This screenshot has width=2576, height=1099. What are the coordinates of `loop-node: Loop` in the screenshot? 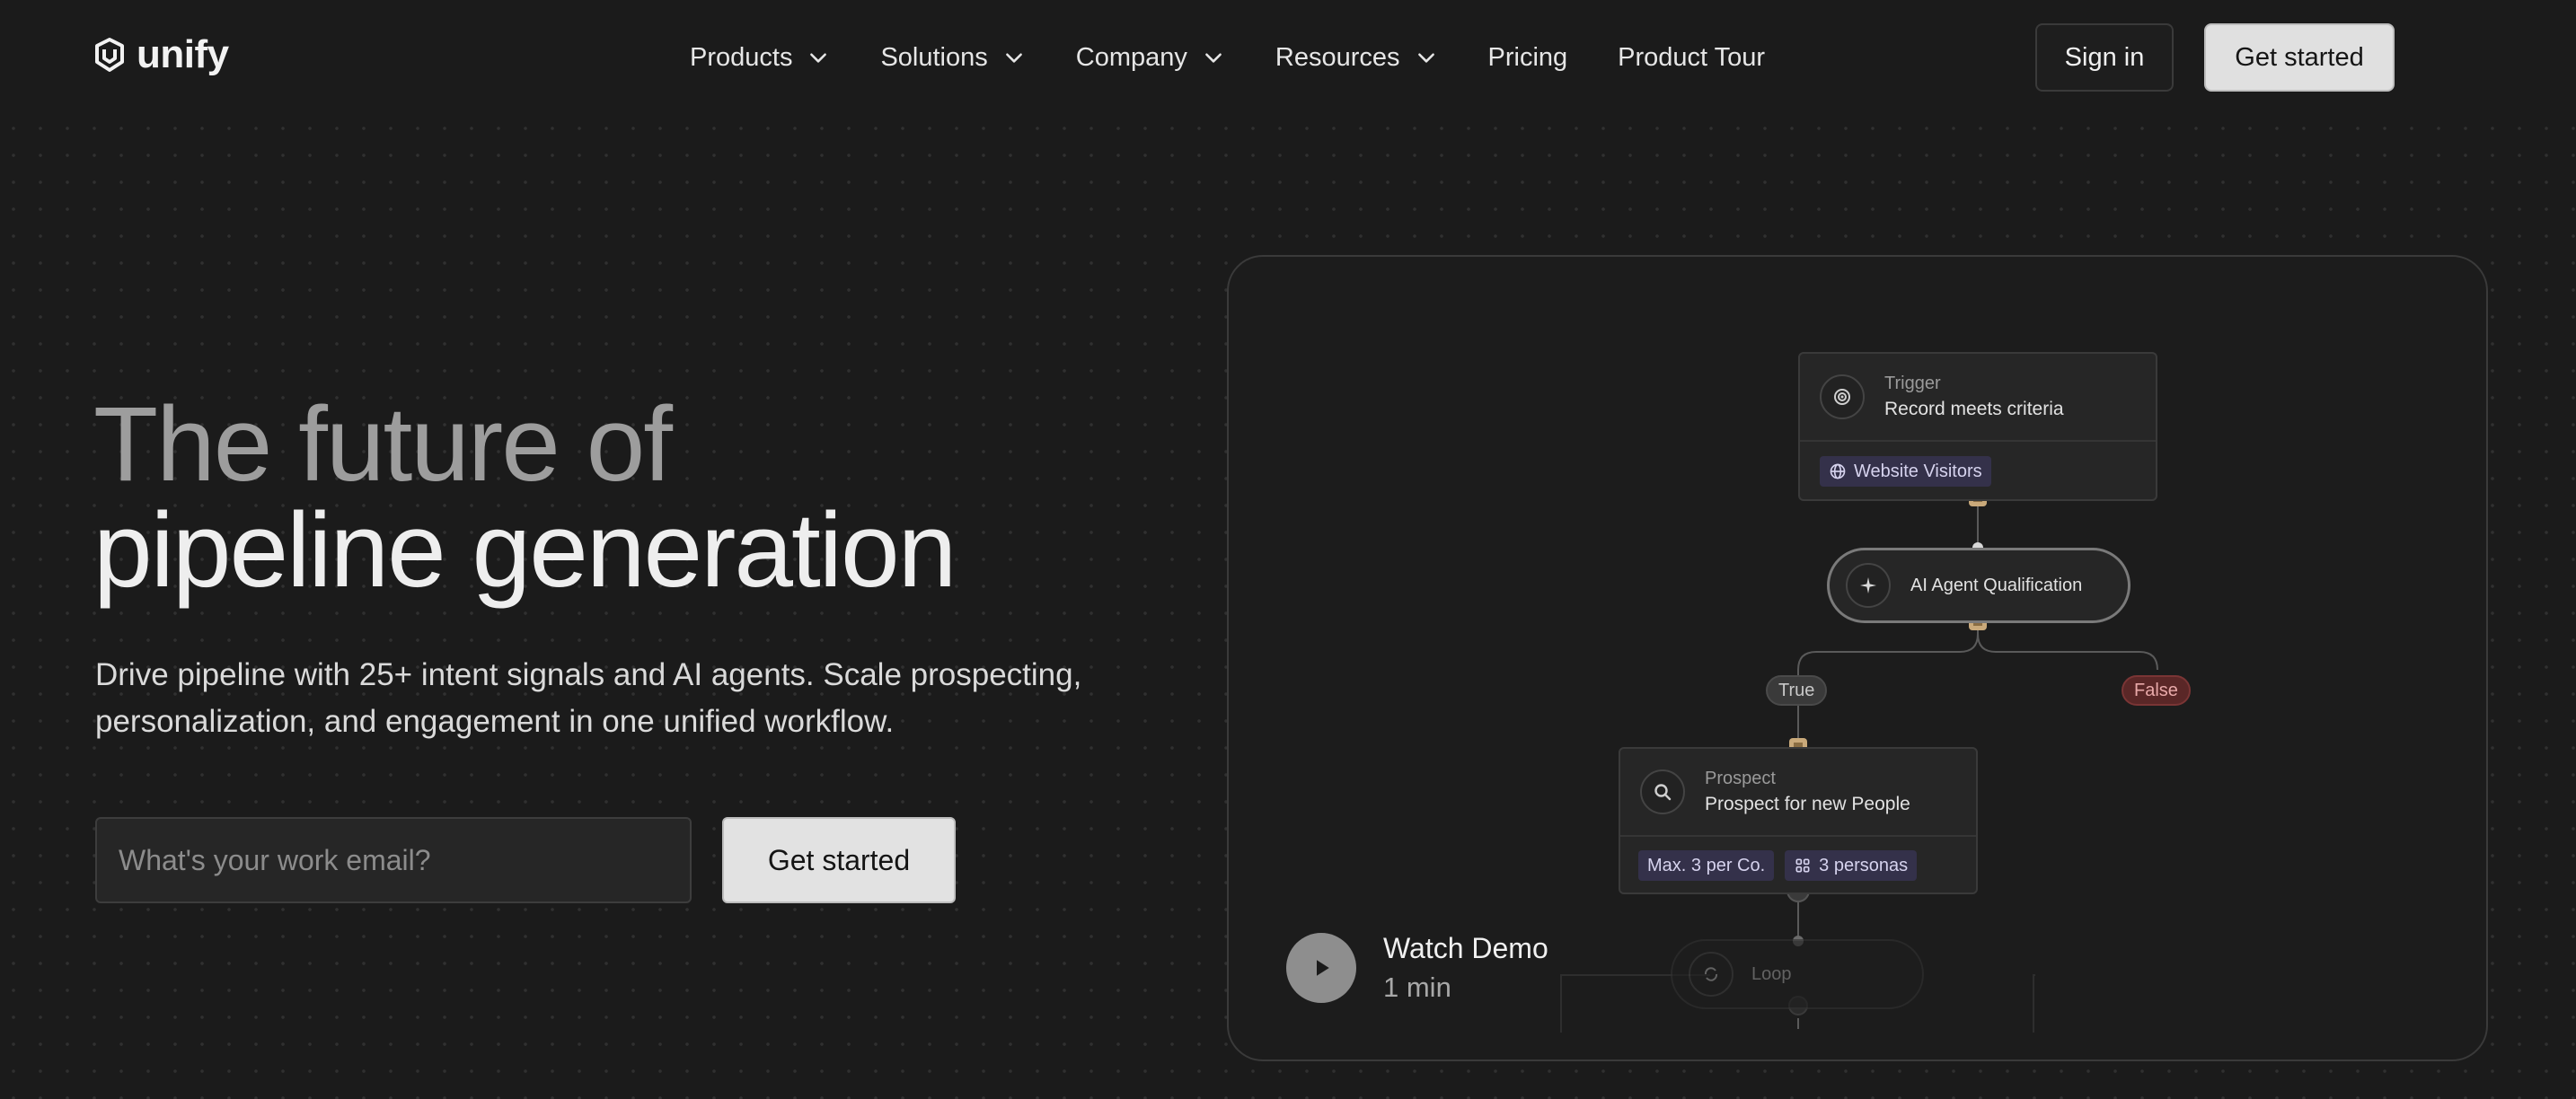 It's located at (1797, 974).